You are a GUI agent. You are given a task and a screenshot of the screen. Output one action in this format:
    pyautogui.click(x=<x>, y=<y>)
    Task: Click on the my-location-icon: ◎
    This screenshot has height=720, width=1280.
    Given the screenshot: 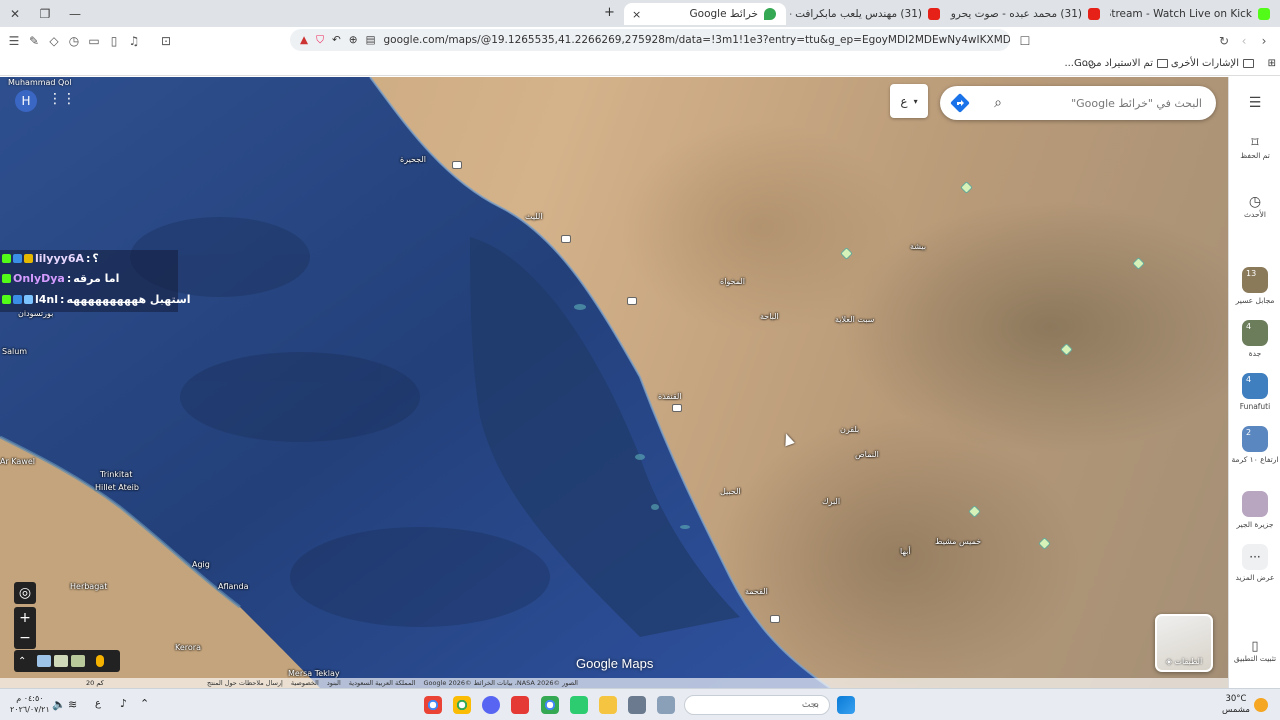 What is the action you would take?
    pyautogui.click(x=25, y=593)
    